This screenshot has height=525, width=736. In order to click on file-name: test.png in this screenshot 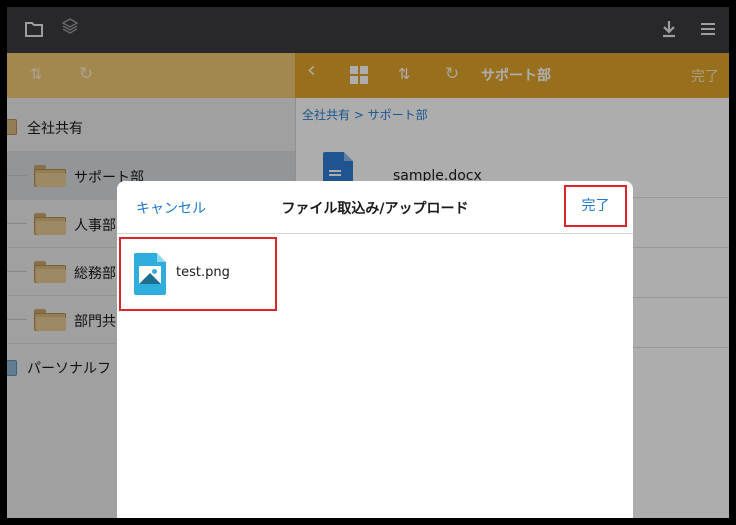, I will do `click(203, 272)`.